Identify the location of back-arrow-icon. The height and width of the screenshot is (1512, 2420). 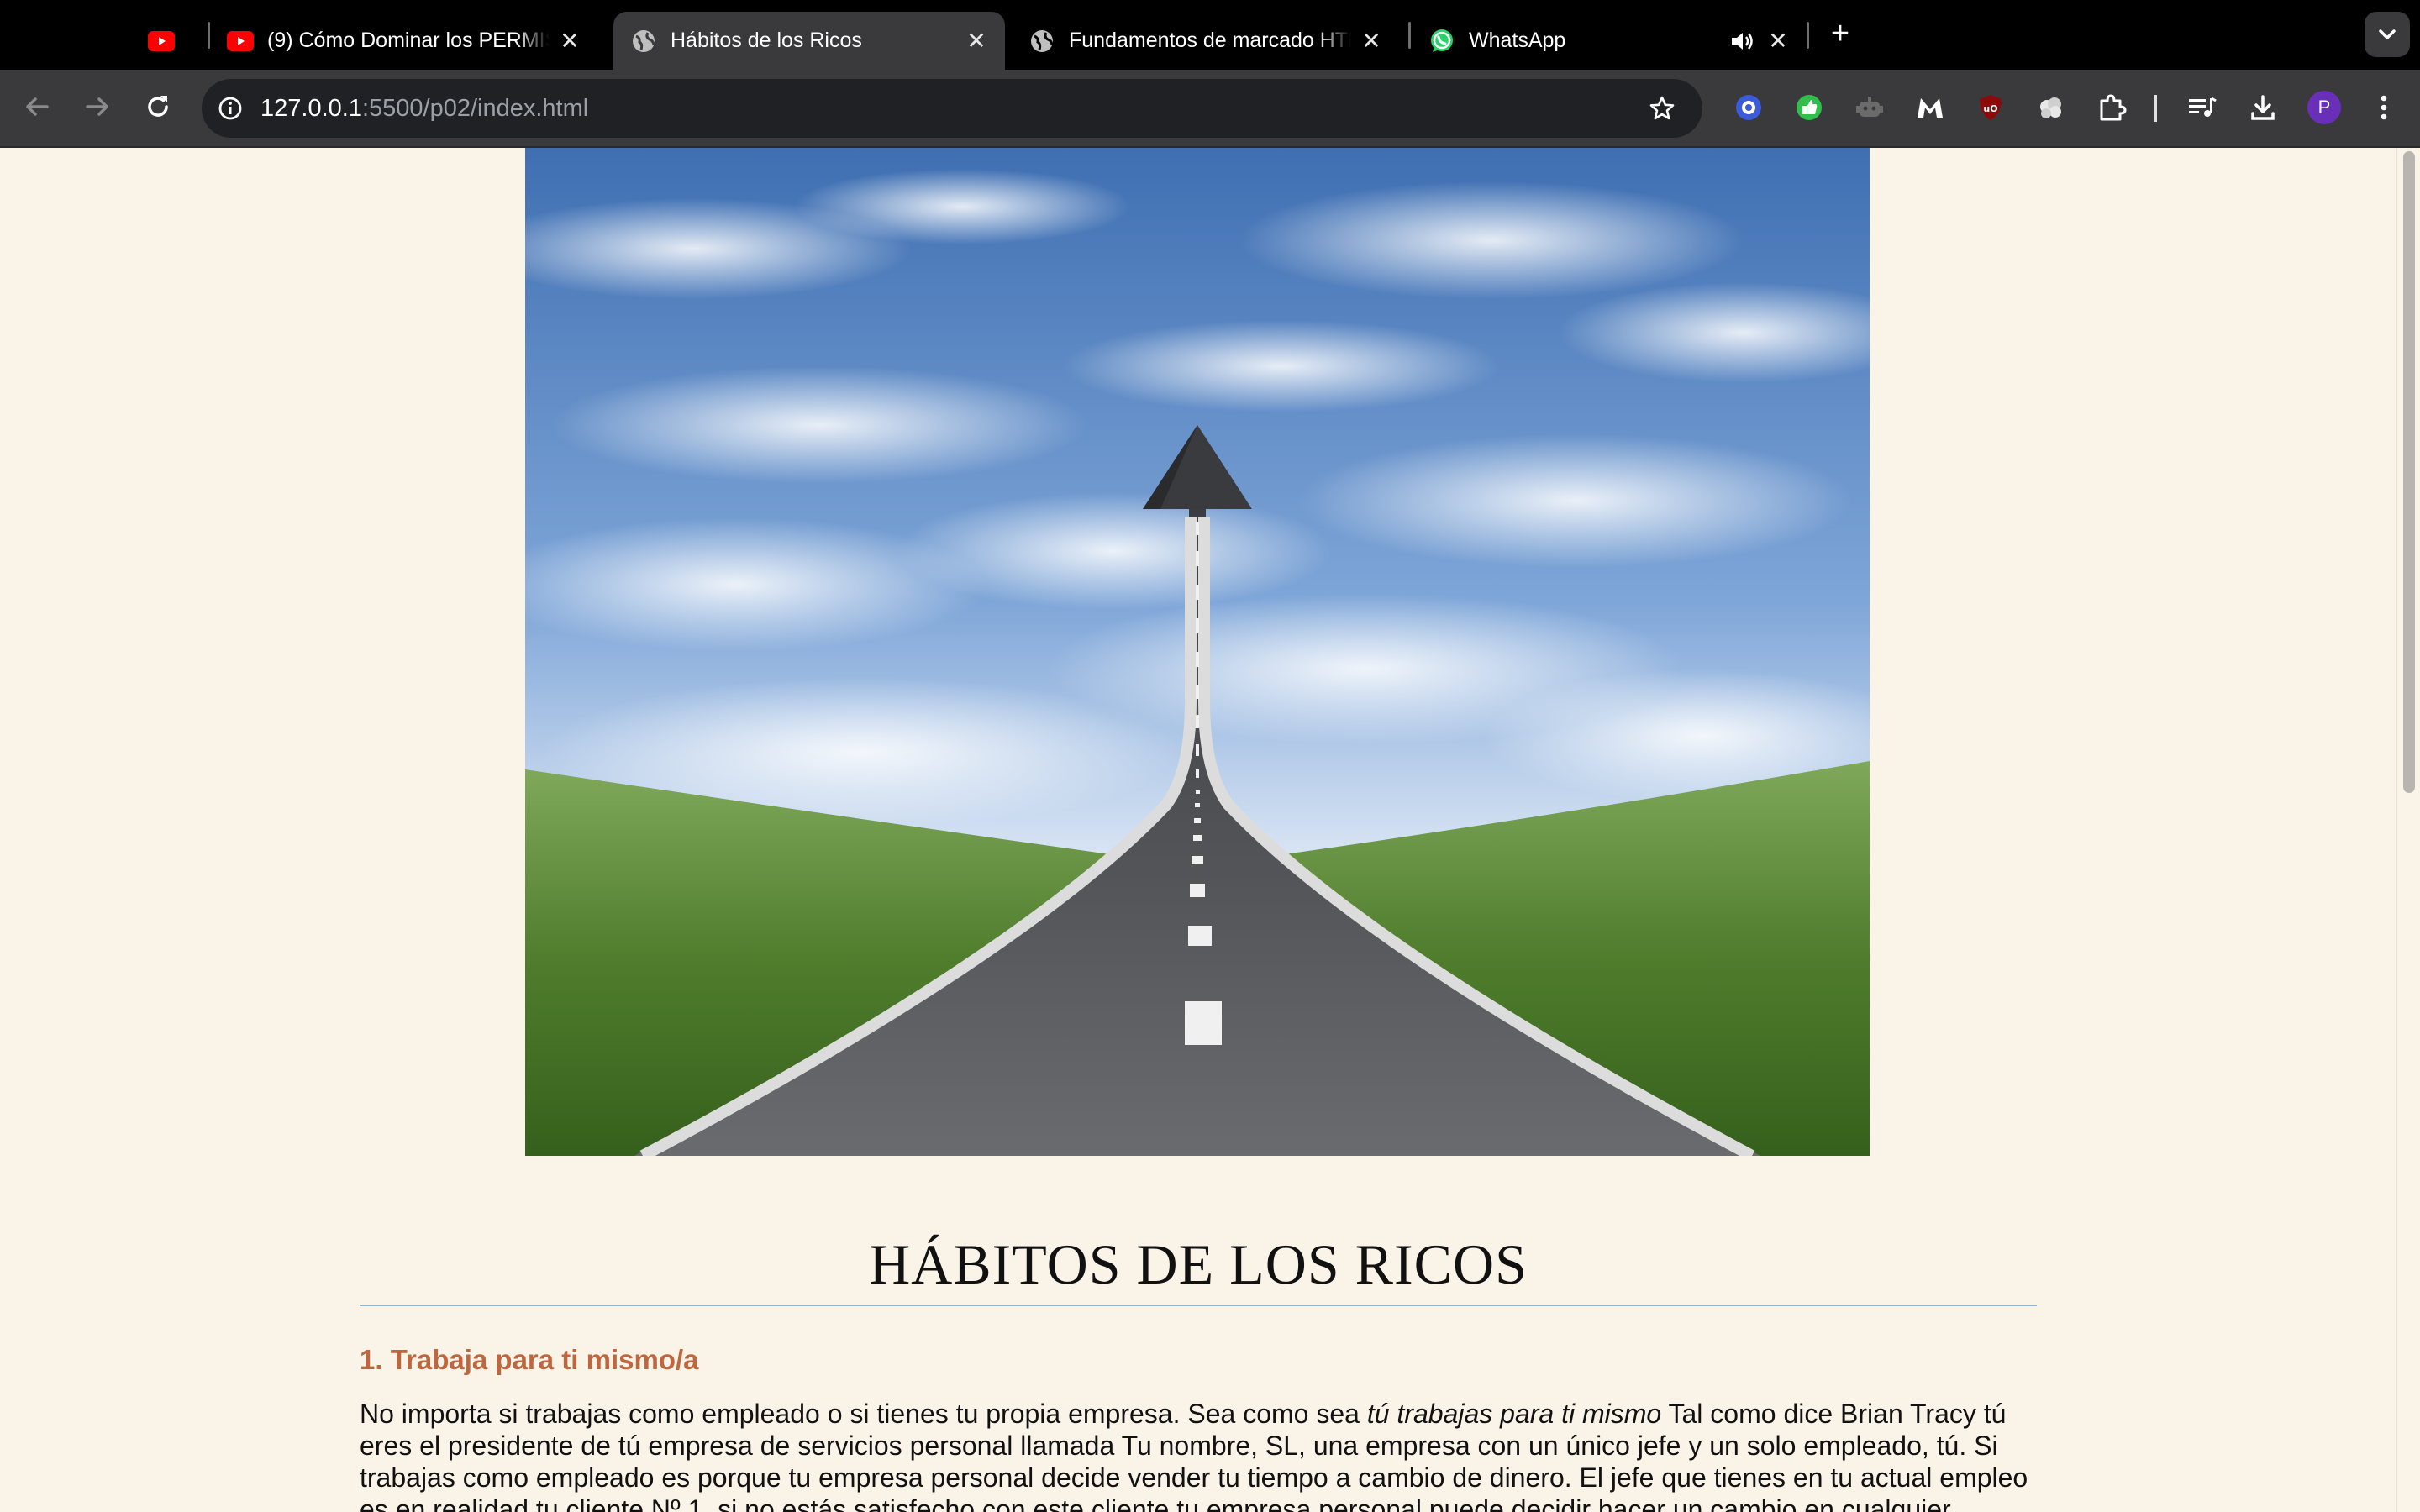
(37, 106).